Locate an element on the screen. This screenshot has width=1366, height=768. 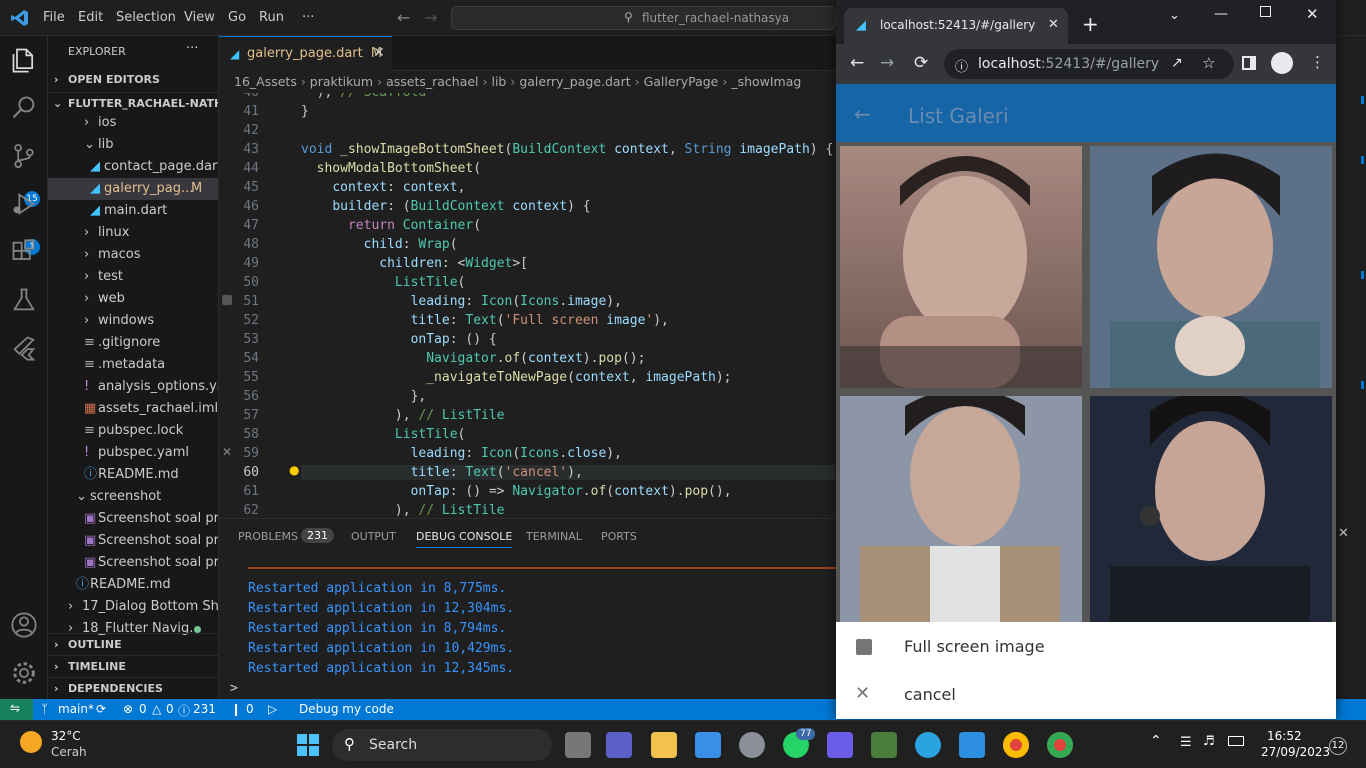
forward-arrow-icon: → is located at coordinates (430, 17).